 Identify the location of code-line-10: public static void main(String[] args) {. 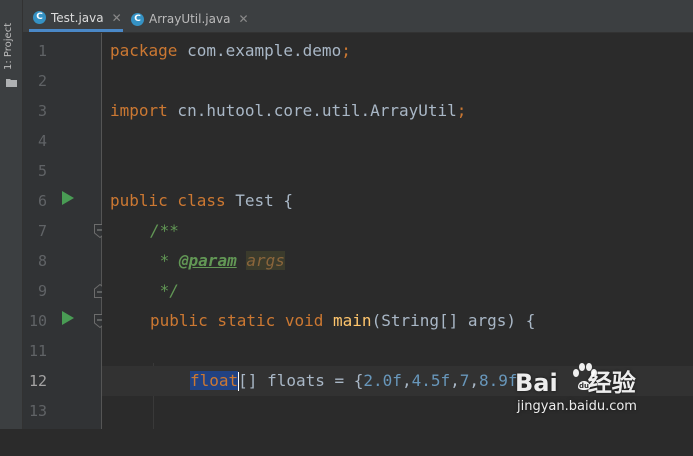
(397, 321).